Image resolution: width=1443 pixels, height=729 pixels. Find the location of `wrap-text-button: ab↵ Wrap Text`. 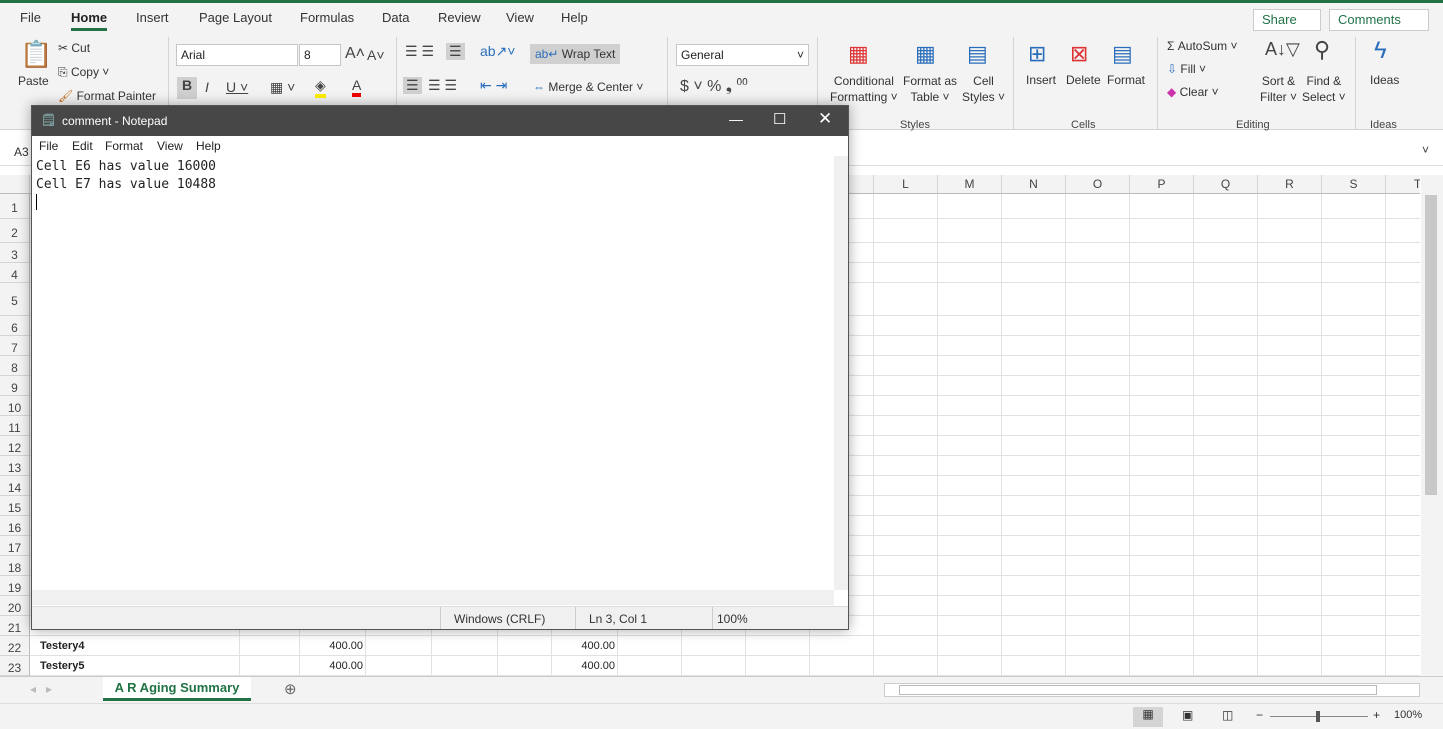

wrap-text-button: ab↵ Wrap Text is located at coordinates (575, 54).